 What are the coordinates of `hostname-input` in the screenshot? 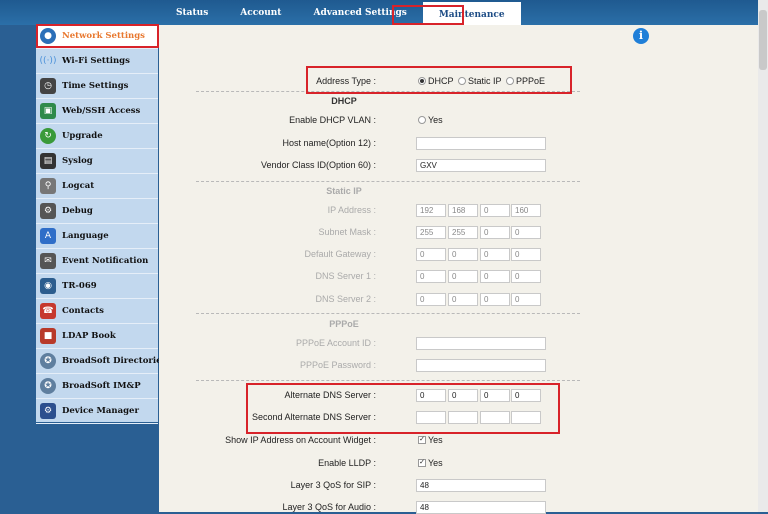 It's located at (481, 143).